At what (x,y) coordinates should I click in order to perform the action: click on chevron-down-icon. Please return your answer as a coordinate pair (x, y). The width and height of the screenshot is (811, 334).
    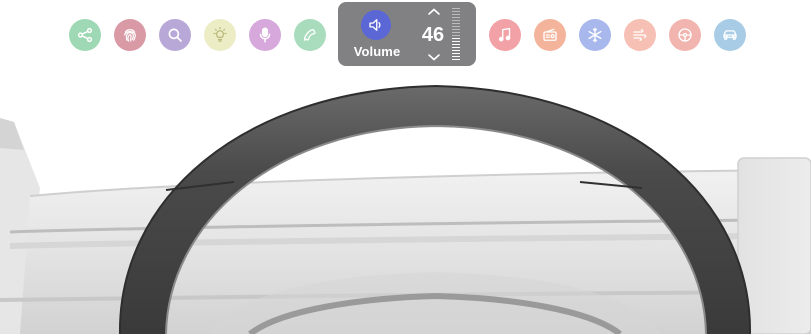
    Looking at the image, I should click on (434, 57).